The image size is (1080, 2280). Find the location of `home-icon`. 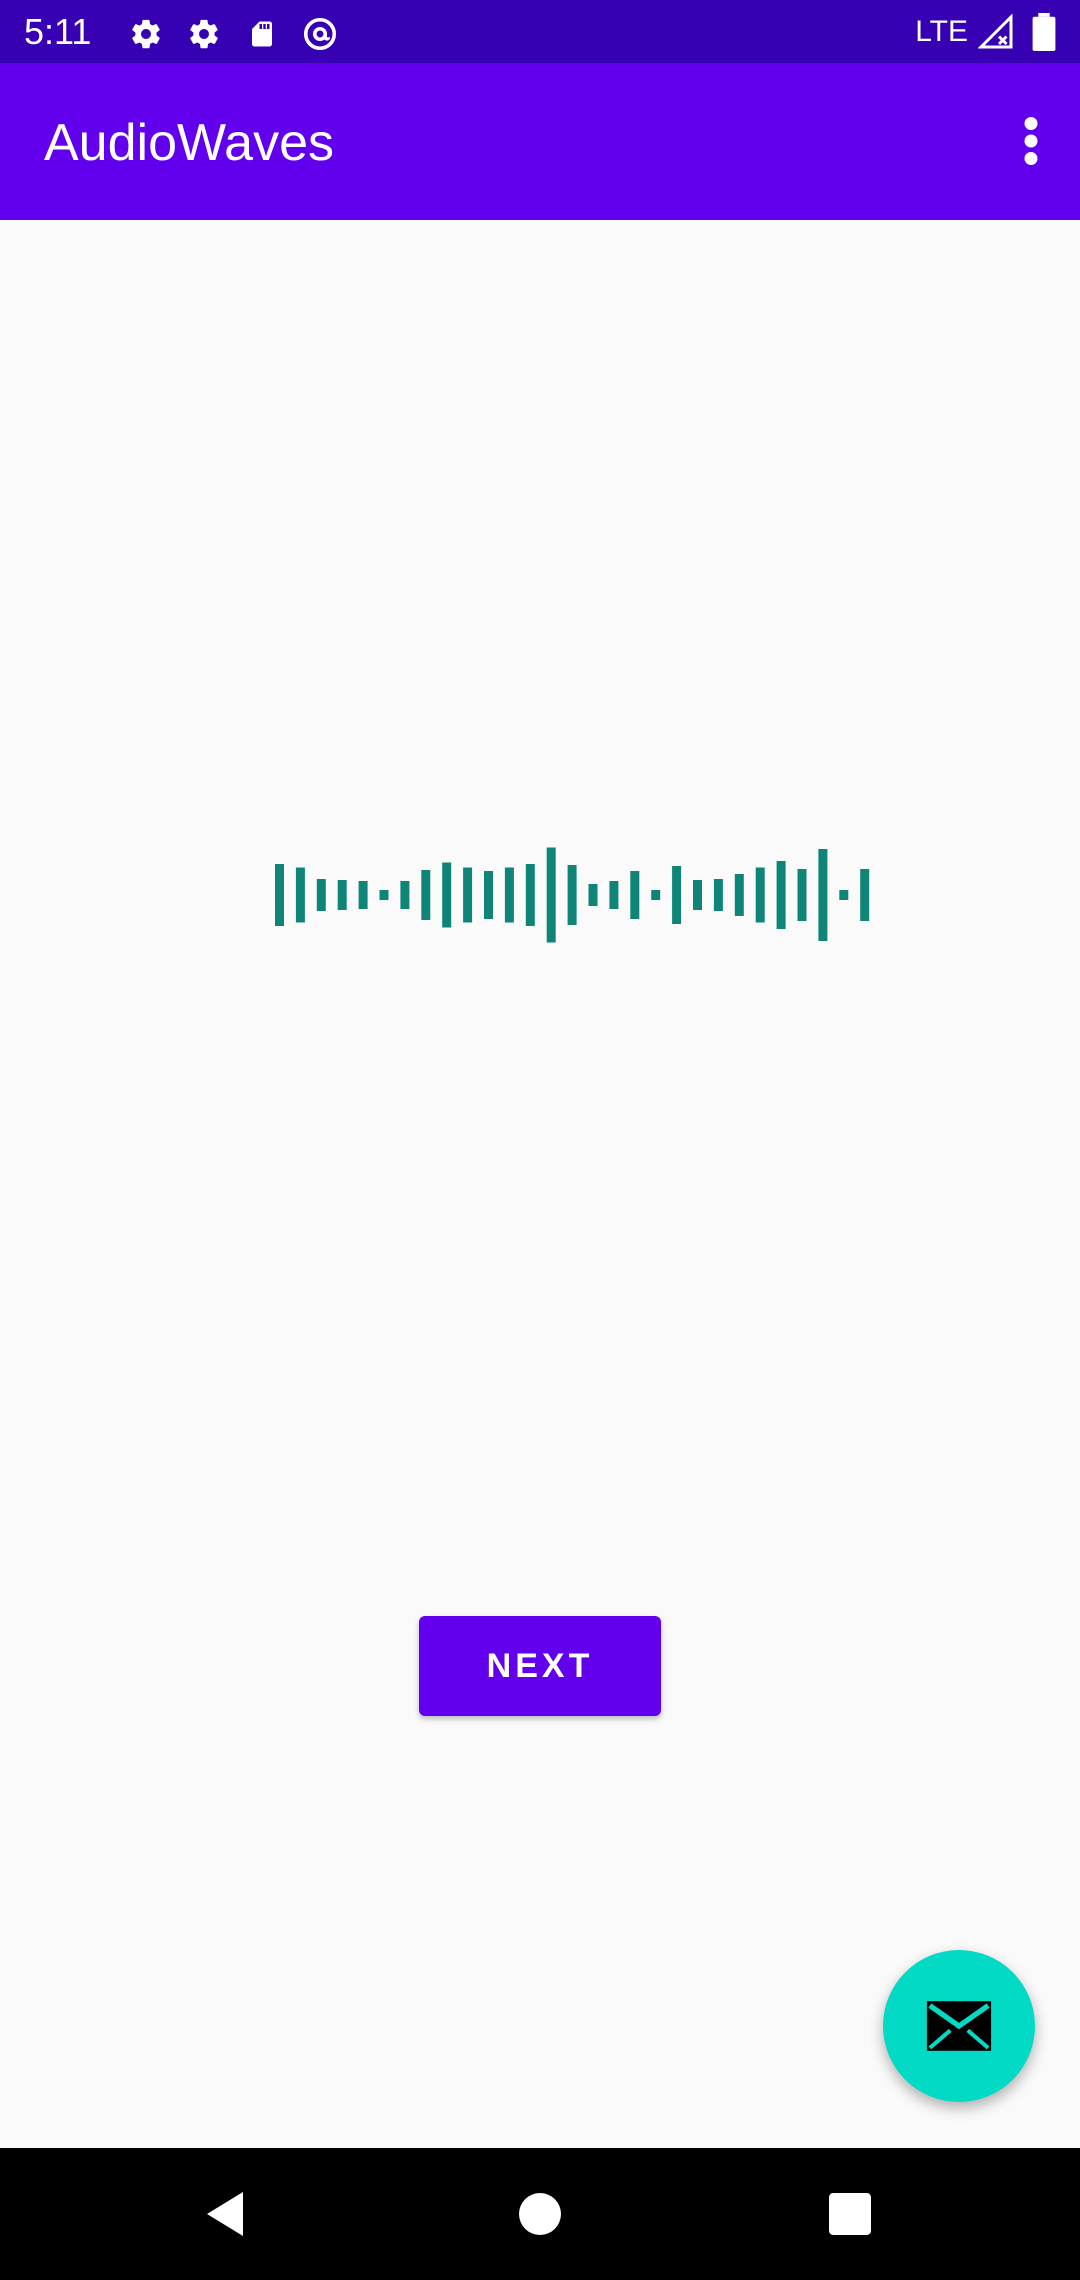

home-icon is located at coordinates (540, 2214).